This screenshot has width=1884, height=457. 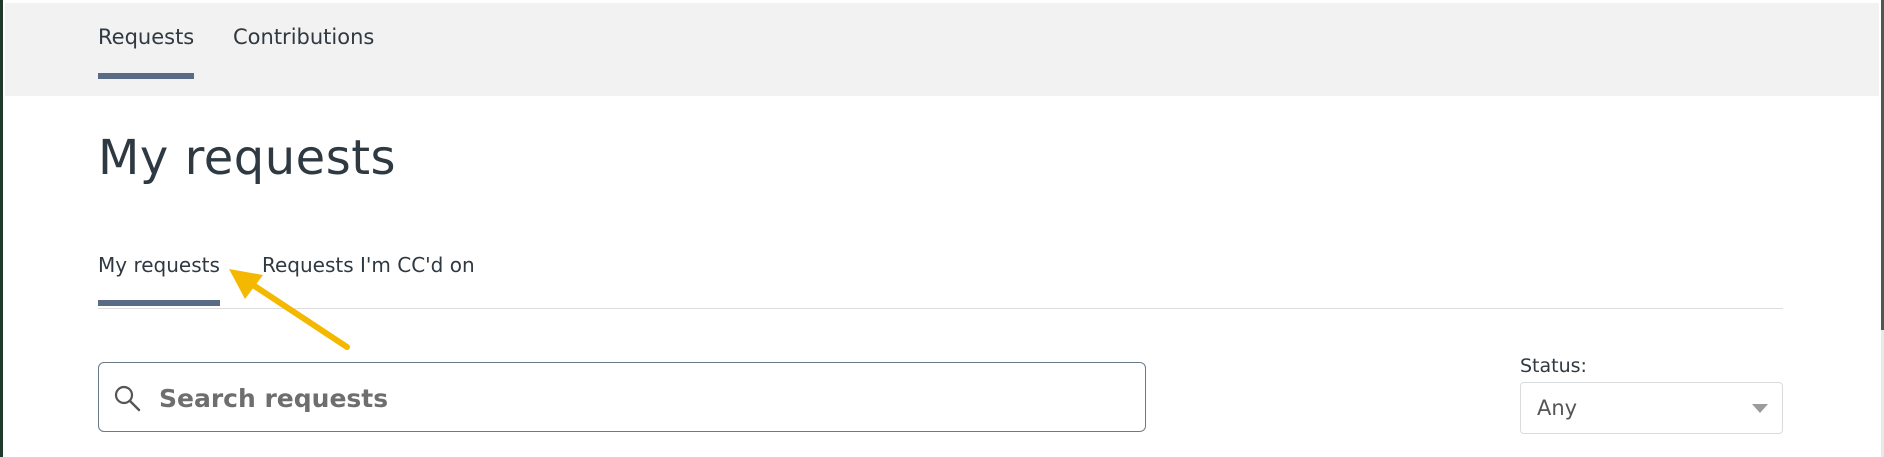 What do you see at coordinates (127, 398) in the screenshot?
I see `search-icon` at bounding box center [127, 398].